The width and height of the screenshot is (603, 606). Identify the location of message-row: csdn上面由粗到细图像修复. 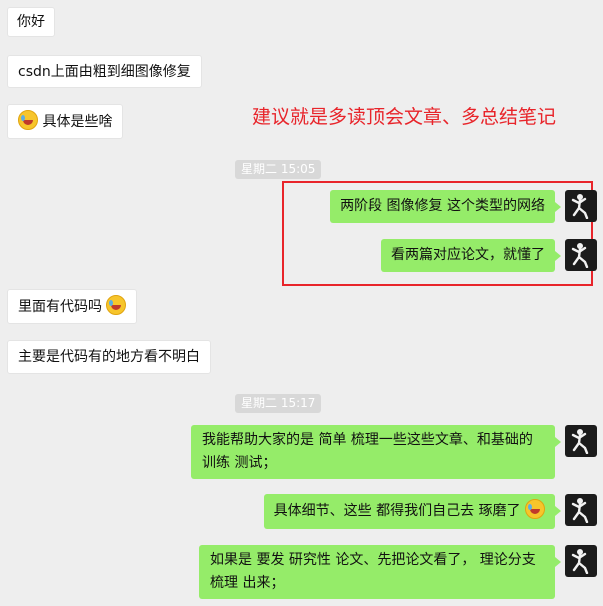
(104, 71).